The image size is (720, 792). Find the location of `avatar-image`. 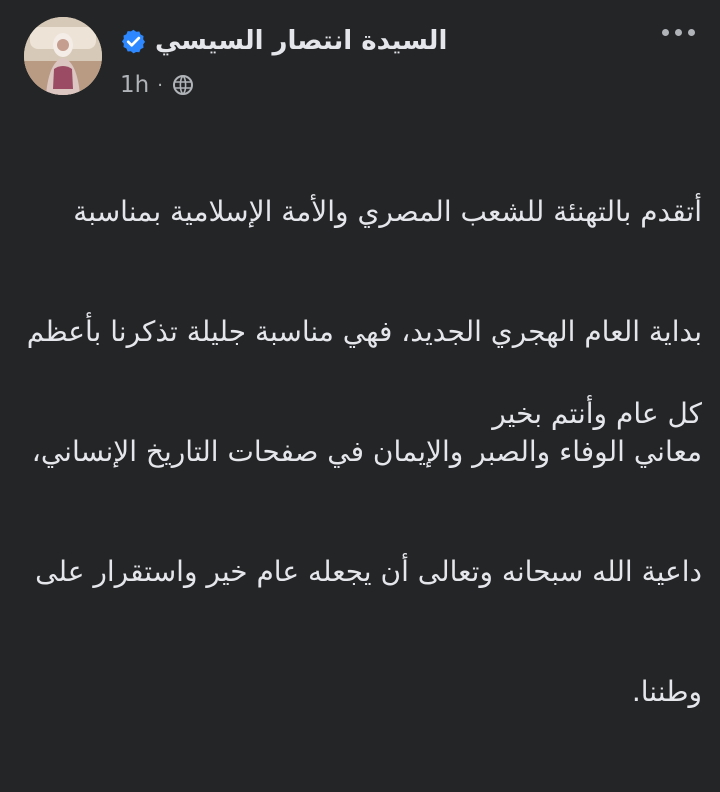

avatar-image is located at coordinates (63, 56).